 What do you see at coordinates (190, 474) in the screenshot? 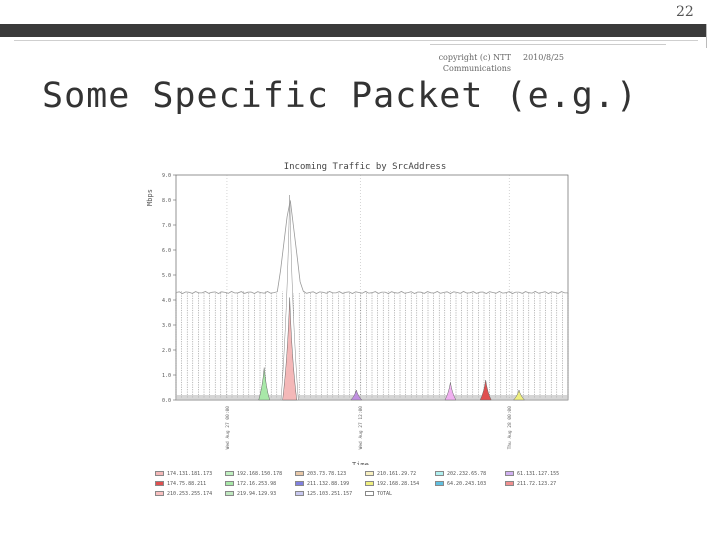
I see `legend-label: 174.131.181.173` at bounding box center [190, 474].